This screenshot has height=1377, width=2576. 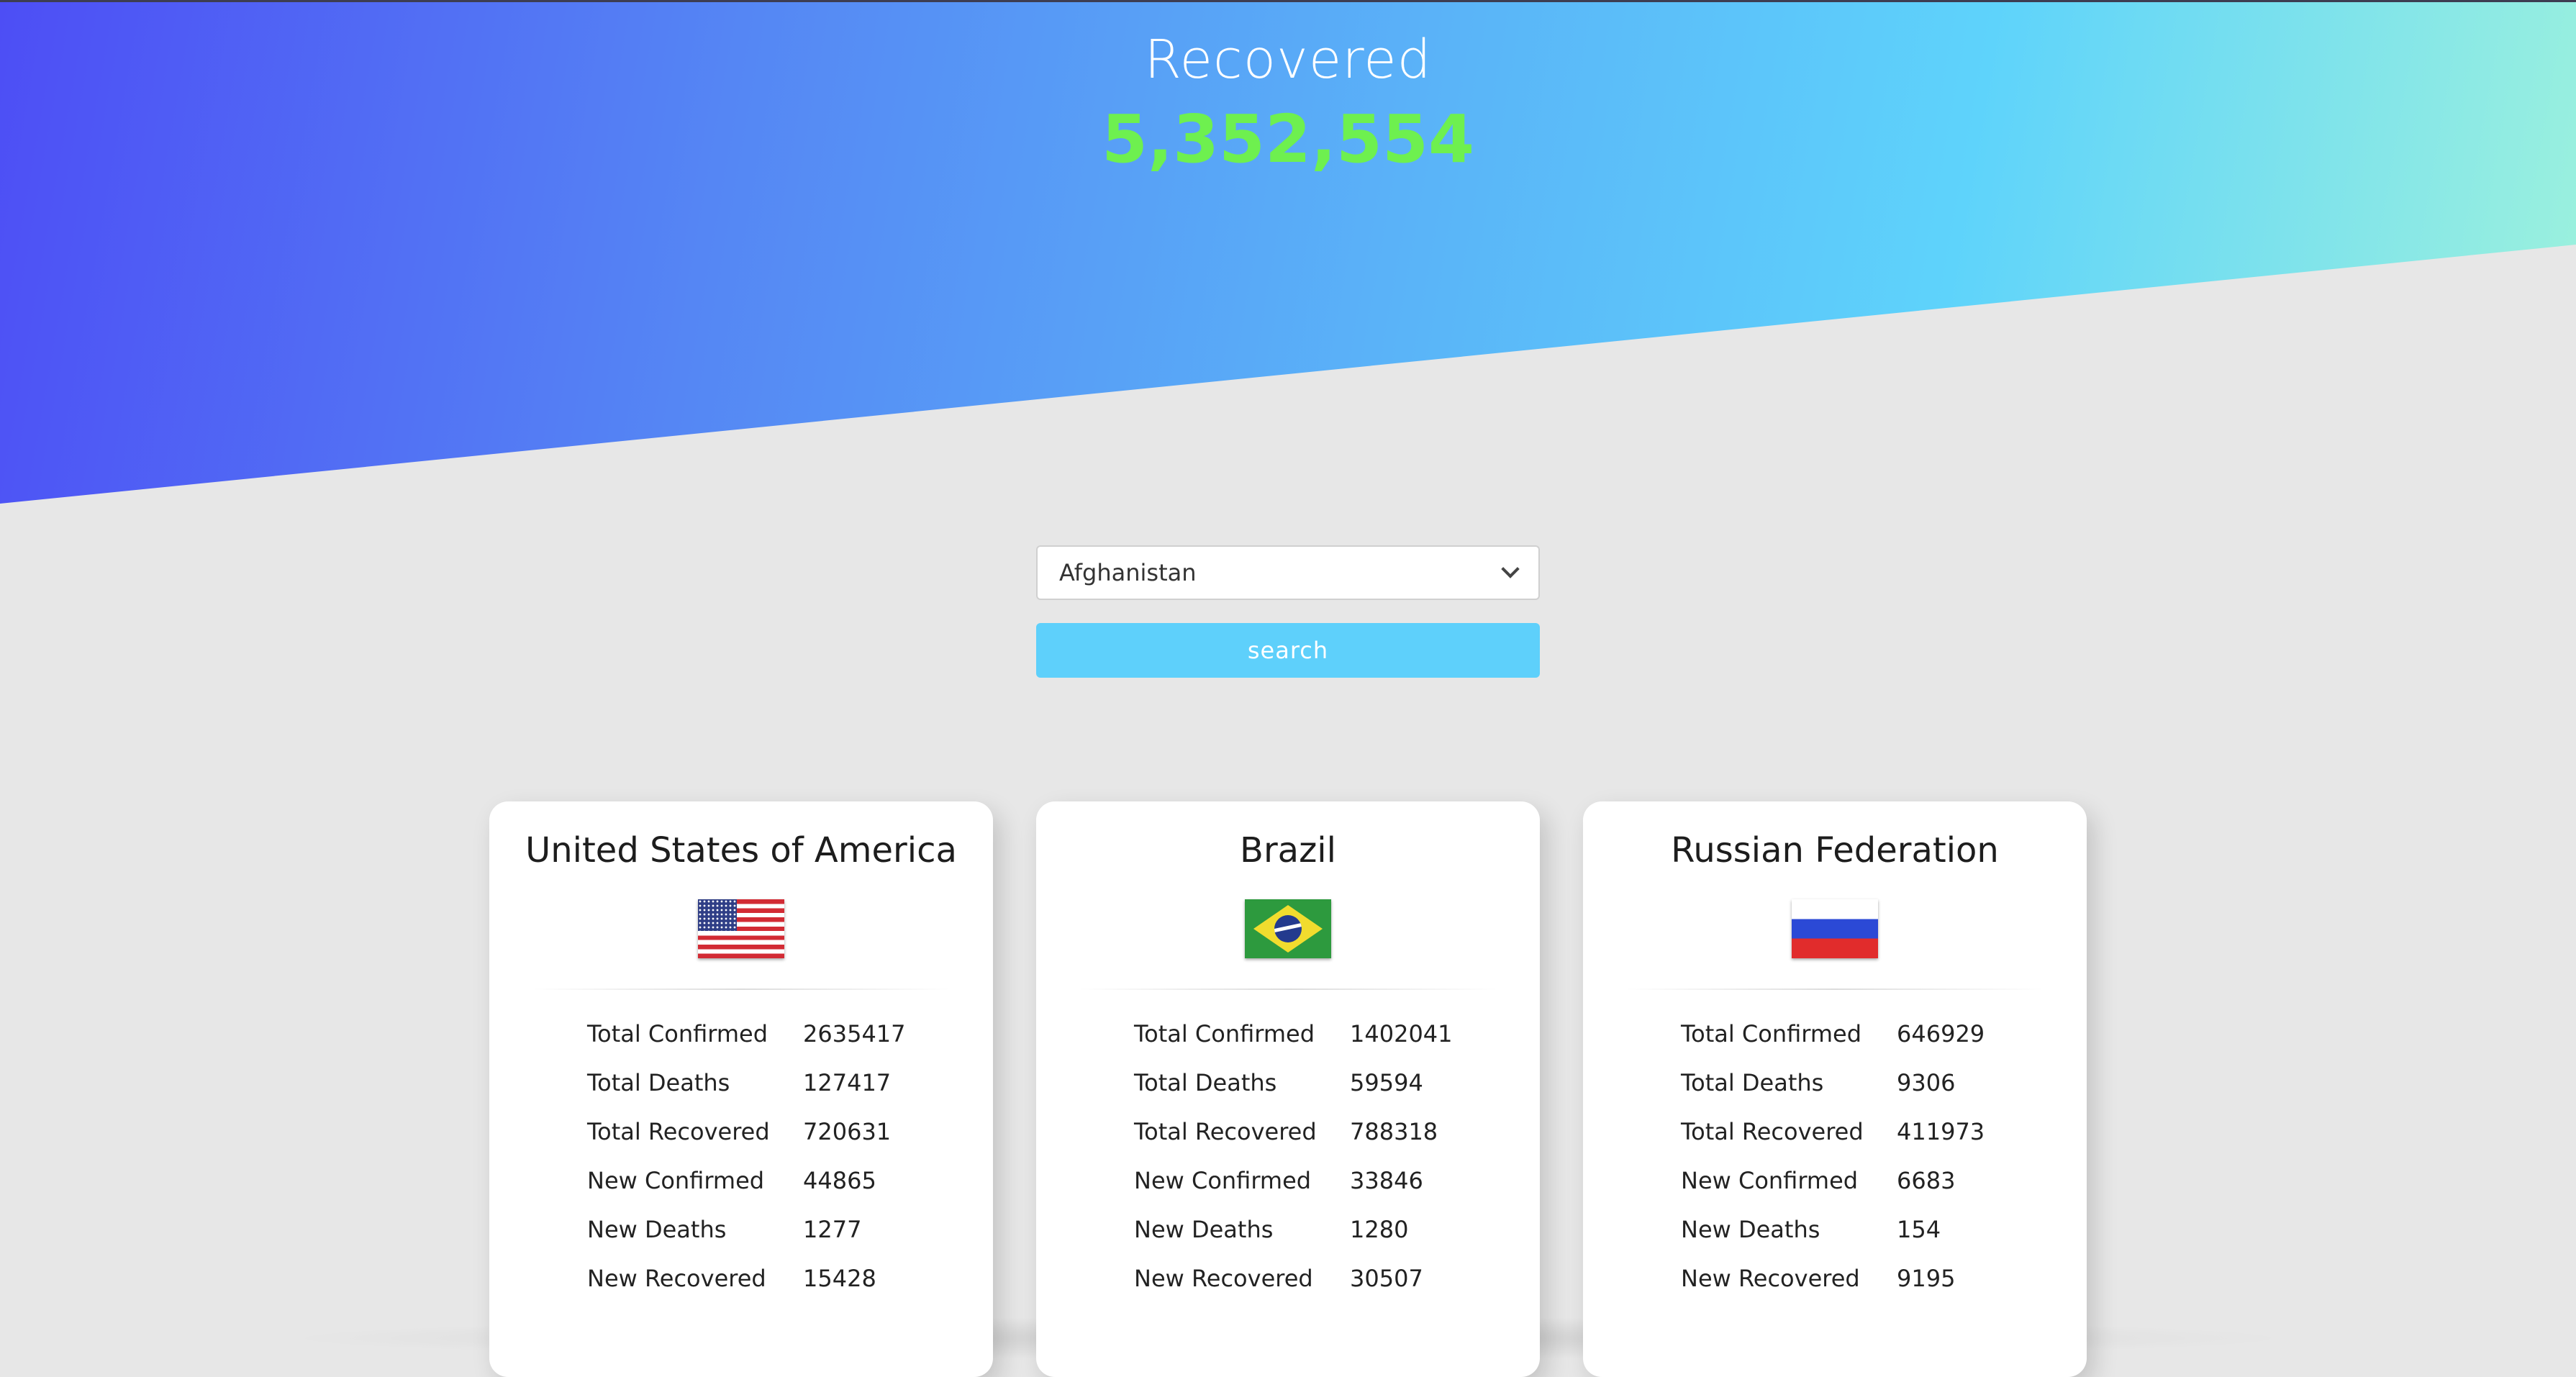 What do you see at coordinates (1926, 1180) in the screenshot?
I see `stat-value: 6683` at bounding box center [1926, 1180].